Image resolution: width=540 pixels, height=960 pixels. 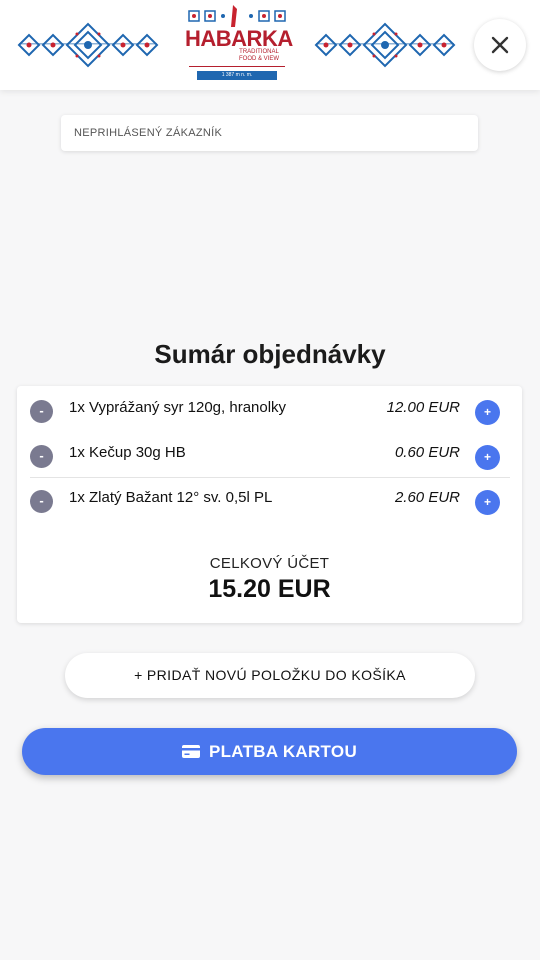 I want to click on order-item-name: 1x Kečup 30g HB, so click(x=127, y=452).